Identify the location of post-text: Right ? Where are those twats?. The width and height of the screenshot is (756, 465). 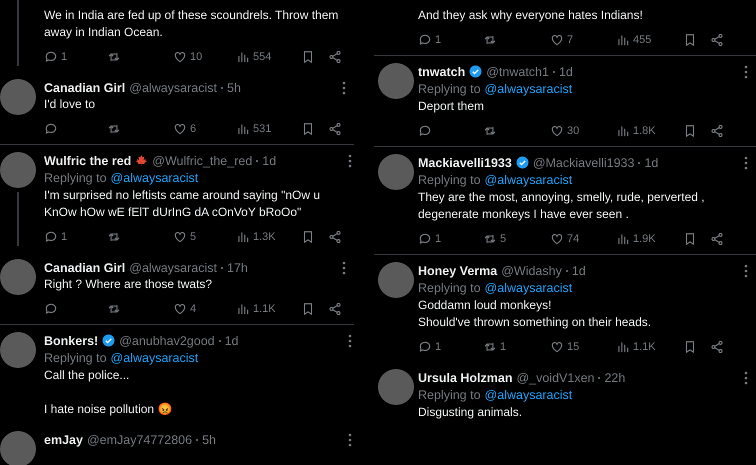
(129, 284).